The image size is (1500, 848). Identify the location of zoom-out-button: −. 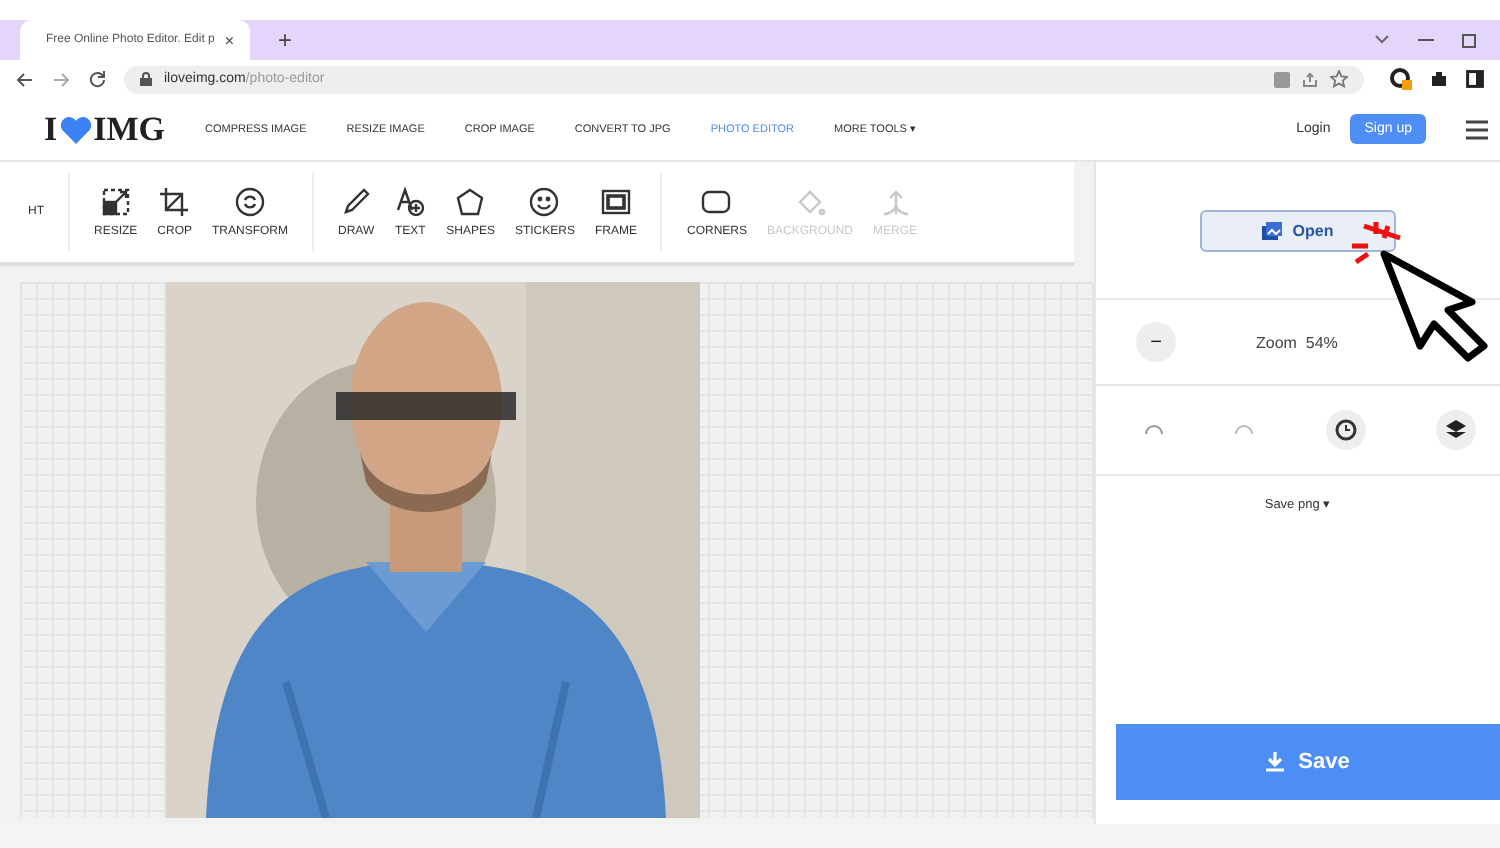
(1156, 342).